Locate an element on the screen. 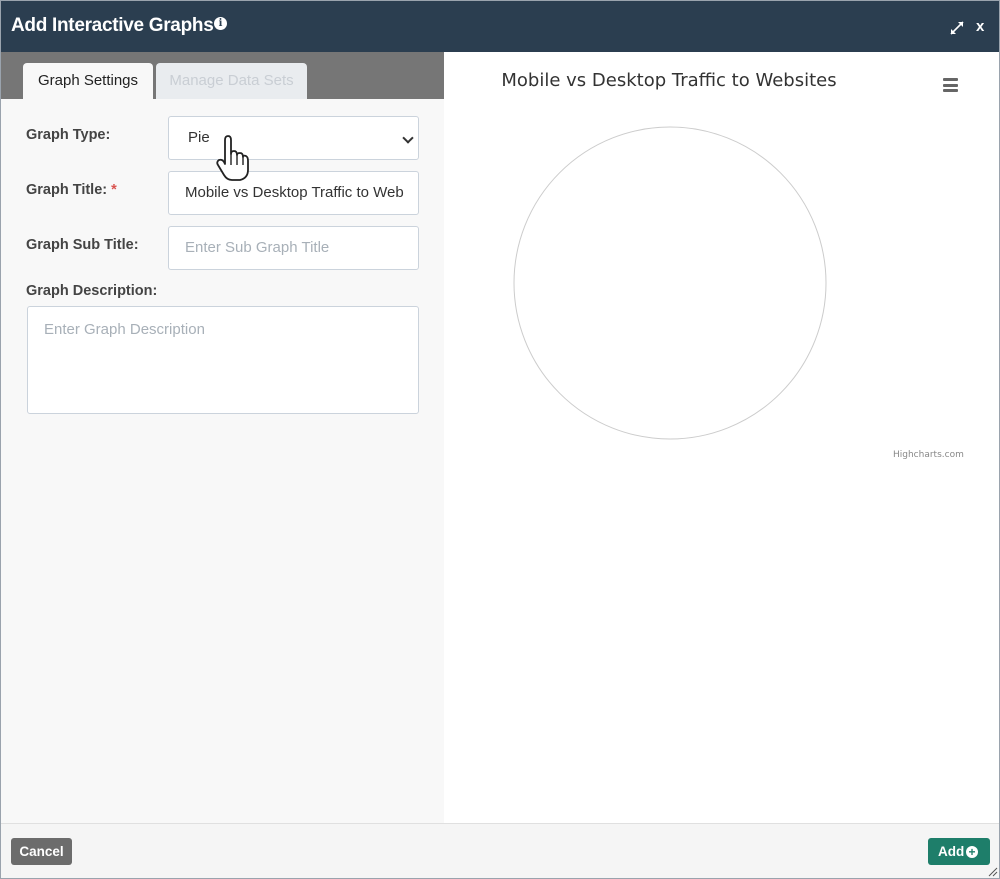 This screenshot has width=1000, height=879. graph-description-label: Graph Description: is located at coordinates (92, 291).